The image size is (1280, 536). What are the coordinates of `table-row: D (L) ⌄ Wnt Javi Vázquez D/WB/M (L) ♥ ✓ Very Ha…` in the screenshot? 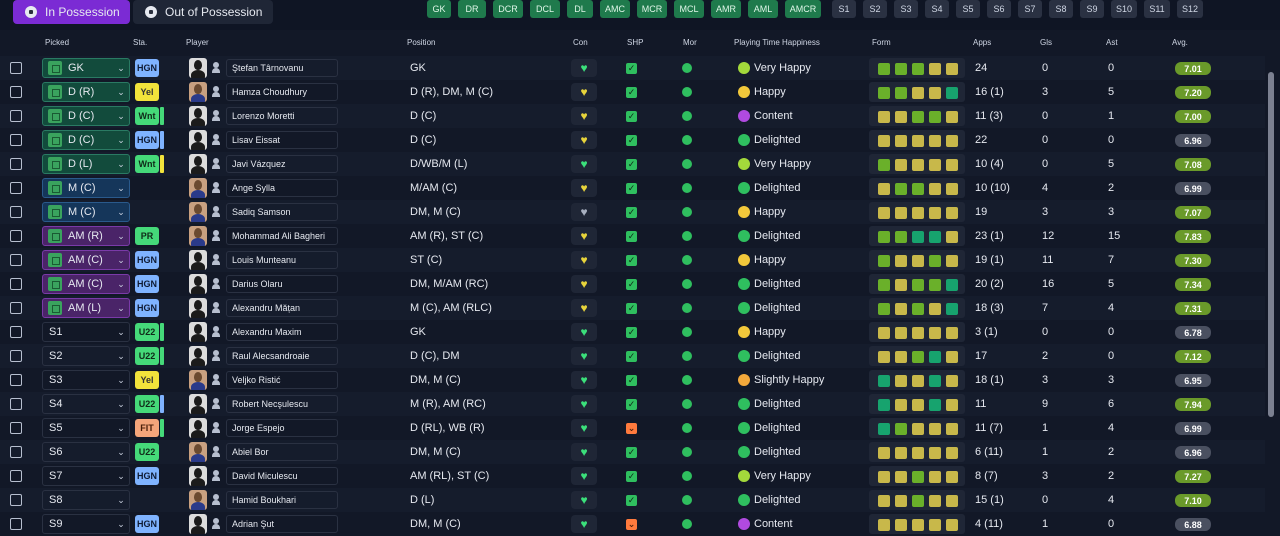 It's located at (632, 164).